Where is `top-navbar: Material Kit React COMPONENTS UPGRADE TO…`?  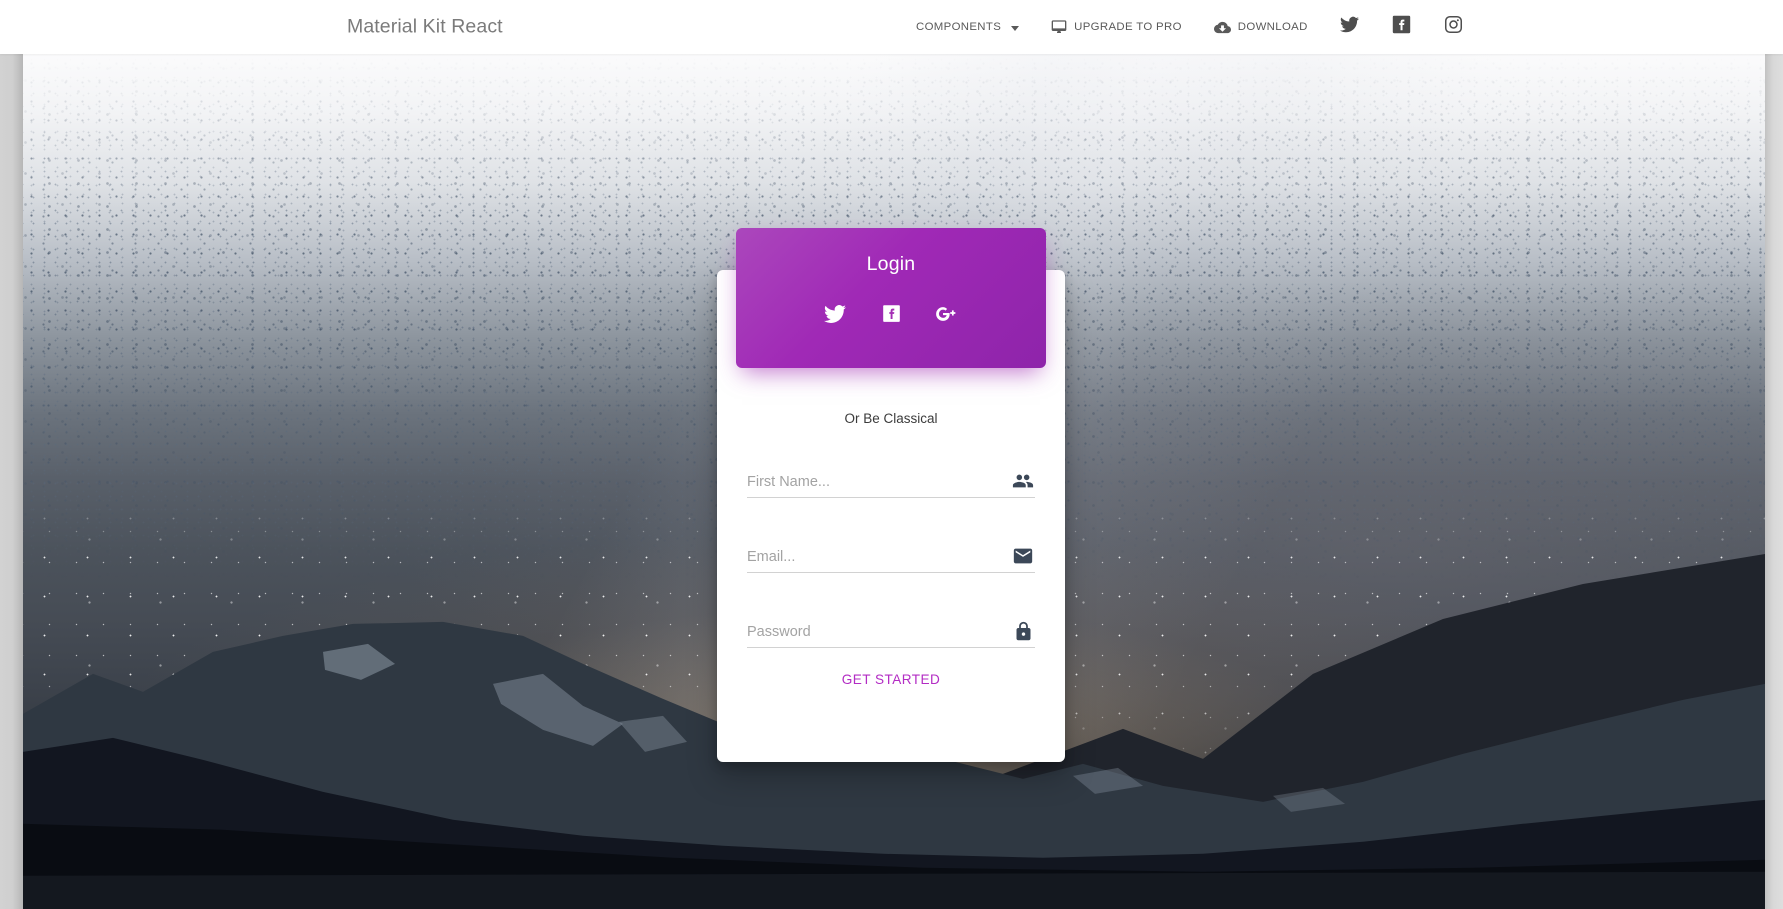 top-navbar: Material Kit React COMPONENTS UPGRADE TO… is located at coordinates (891, 27).